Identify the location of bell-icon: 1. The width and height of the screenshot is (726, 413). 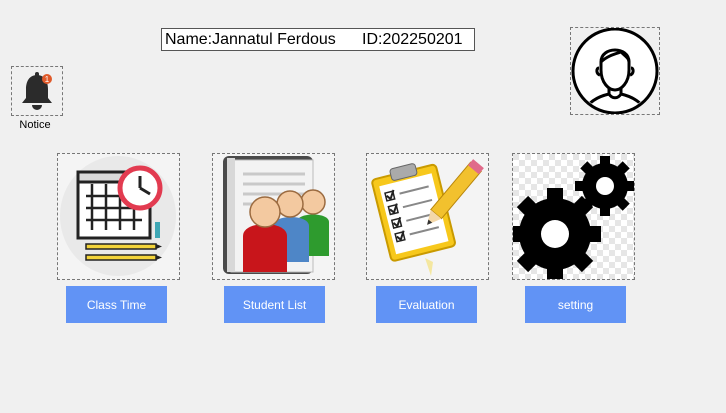
(37, 91).